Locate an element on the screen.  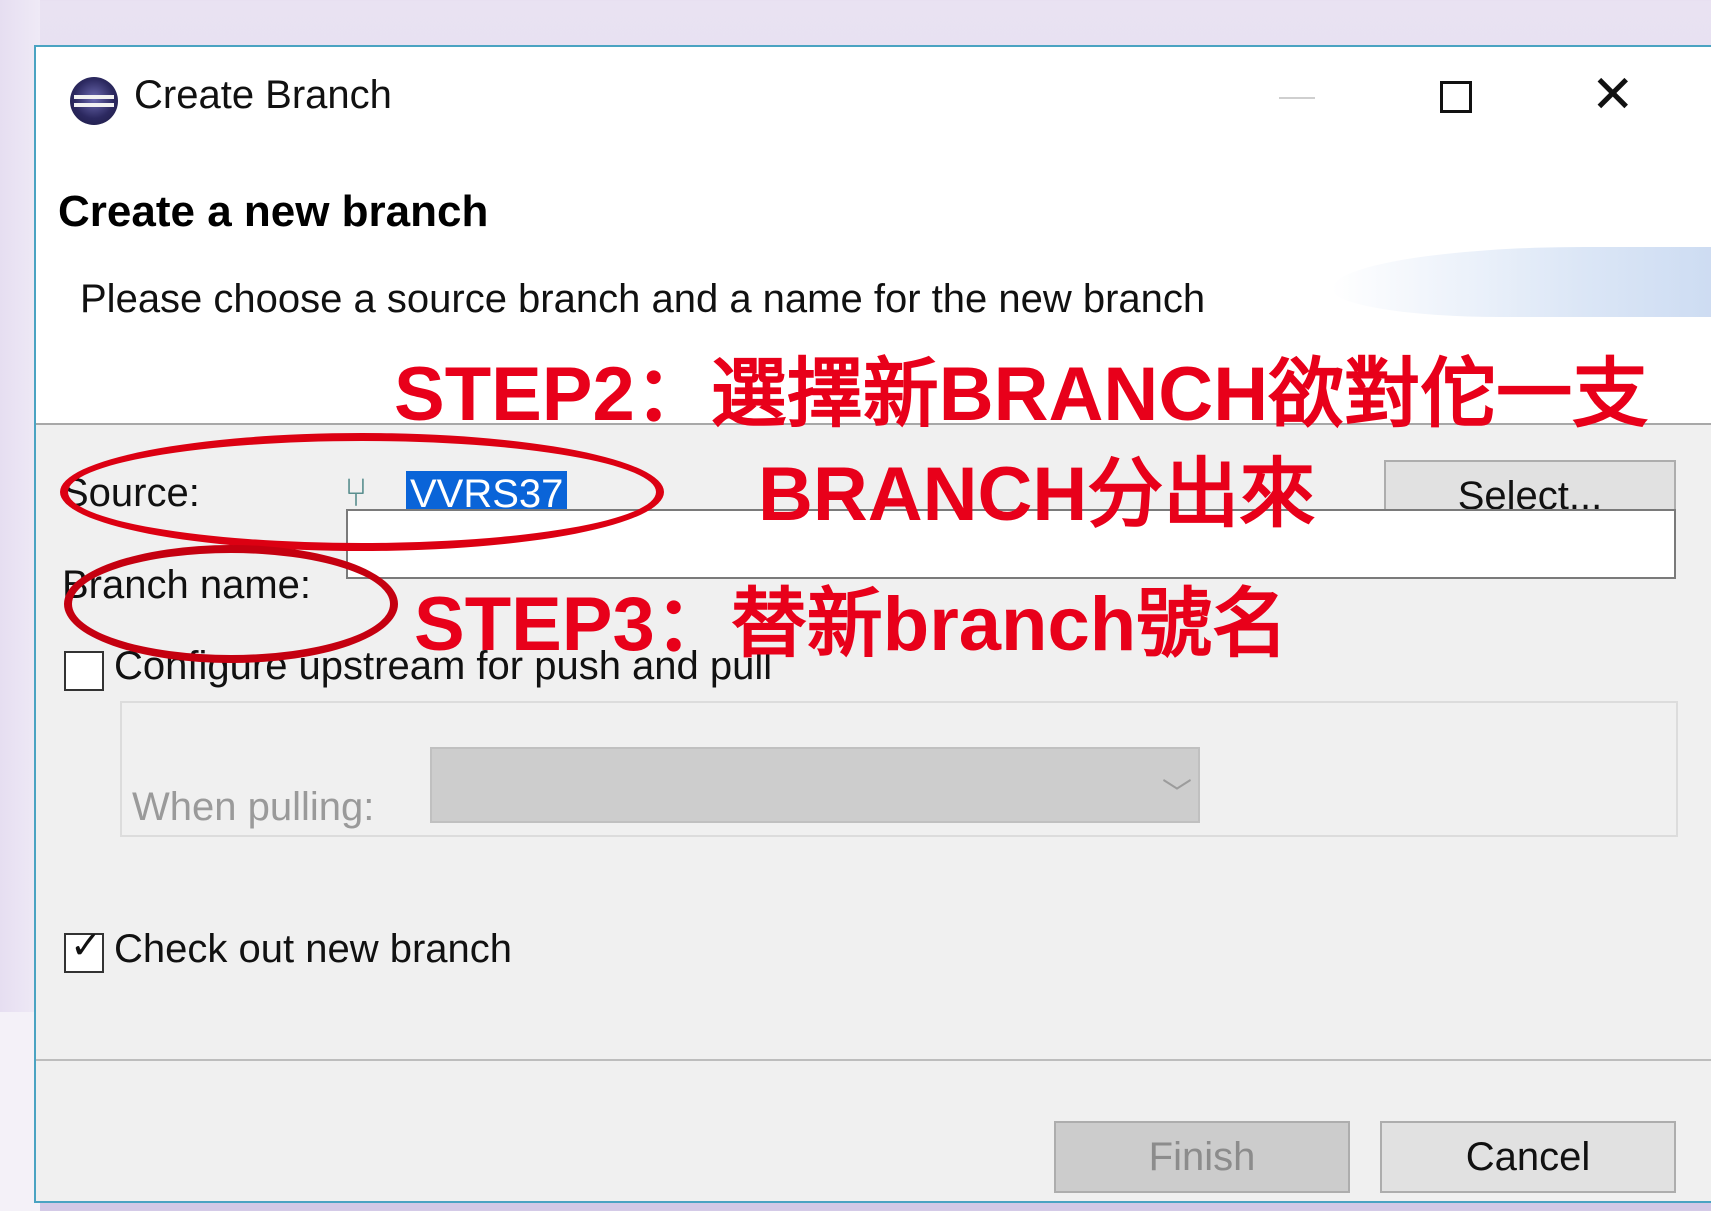
configure-upstream-checkbox is located at coordinates (84, 671).